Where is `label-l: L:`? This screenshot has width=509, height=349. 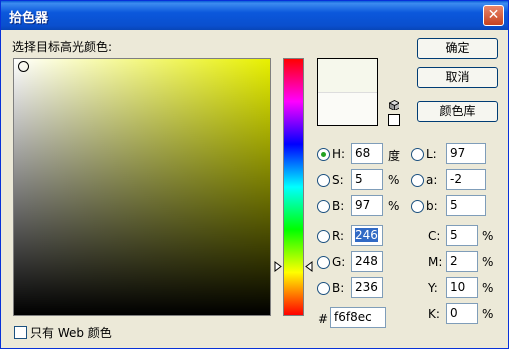 label-l: L: is located at coordinates (431, 154).